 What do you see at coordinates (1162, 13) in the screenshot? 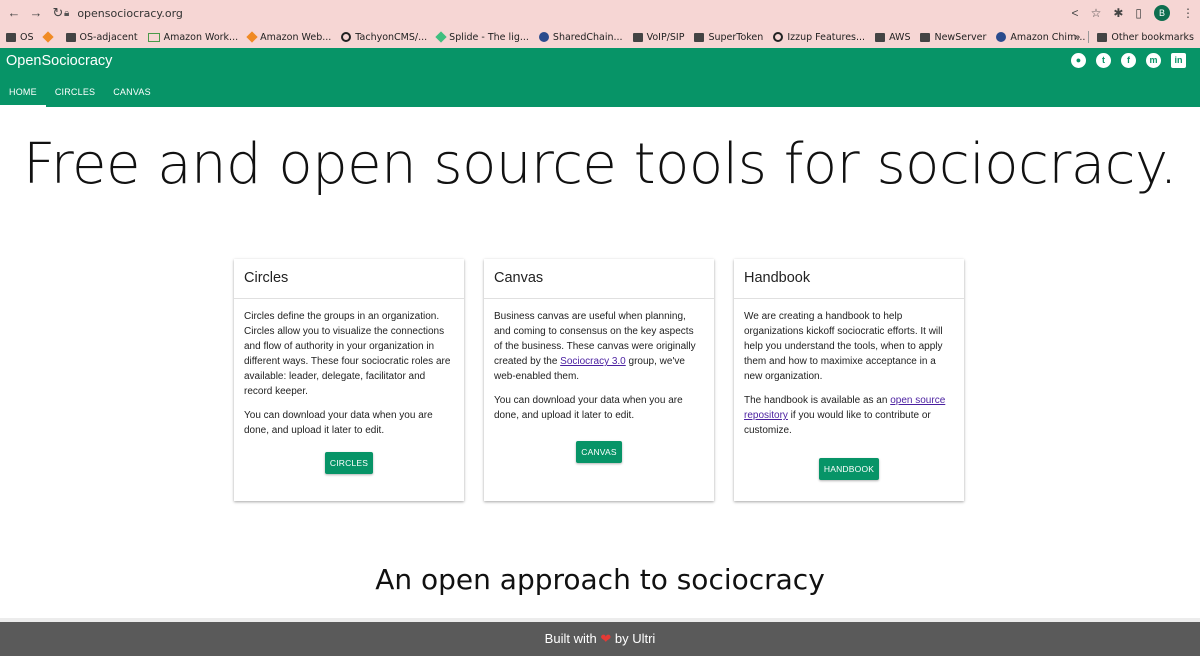
I see `profile-avatar: B` at bounding box center [1162, 13].